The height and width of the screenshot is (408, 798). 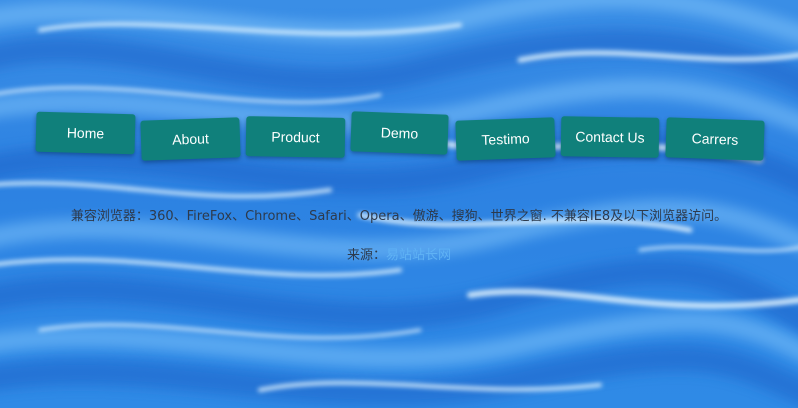 What do you see at coordinates (295, 137) in the screenshot?
I see `nav-product-button: Product` at bounding box center [295, 137].